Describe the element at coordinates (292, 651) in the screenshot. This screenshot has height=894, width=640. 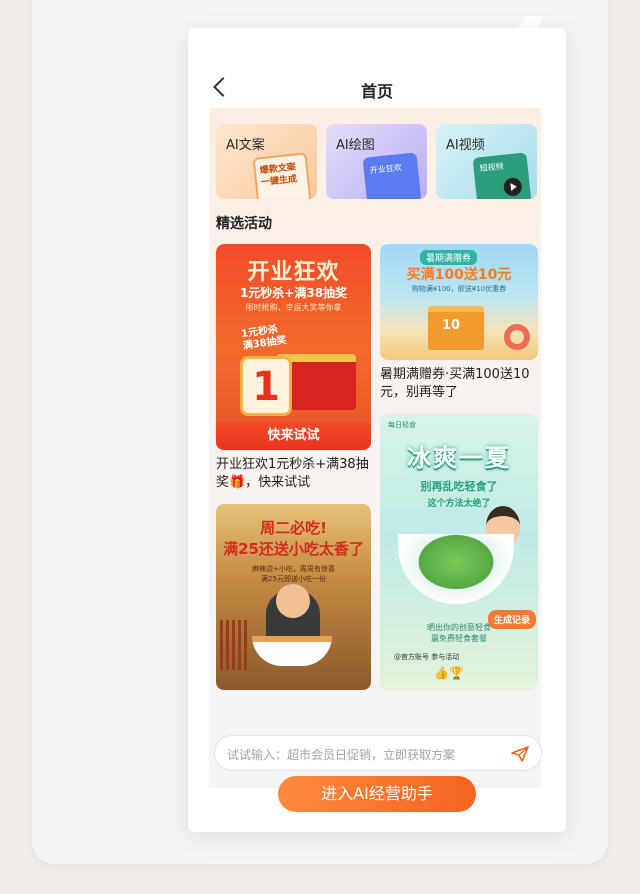
I see `noodle-bowl-illustration` at that location.